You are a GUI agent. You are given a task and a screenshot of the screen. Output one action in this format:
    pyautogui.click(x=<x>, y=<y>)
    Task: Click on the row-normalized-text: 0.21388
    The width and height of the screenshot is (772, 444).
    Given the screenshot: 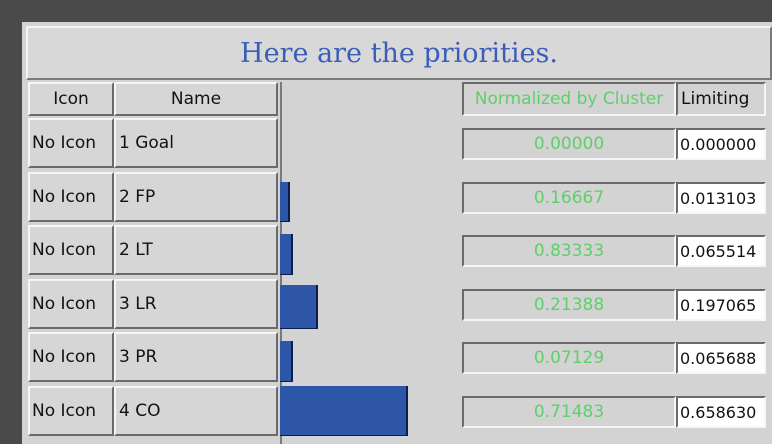 What is the action you would take?
    pyautogui.click(x=569, y=305)
    